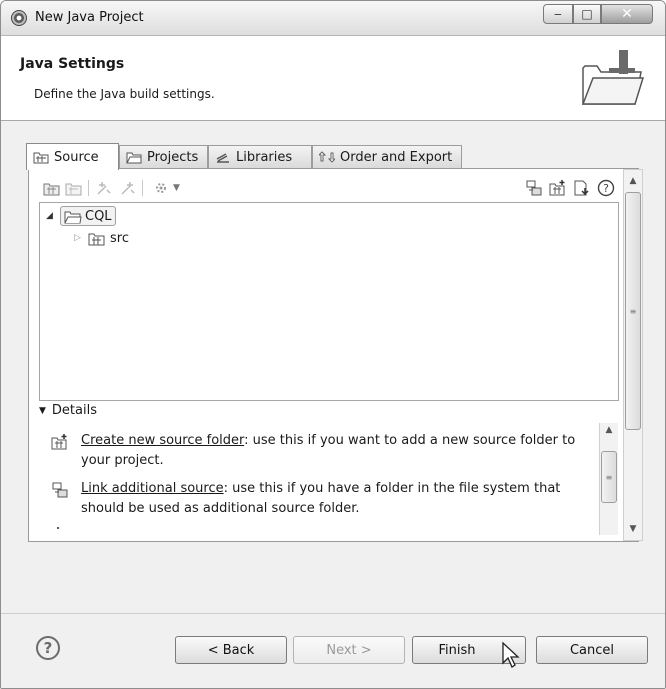 Image resolution: width=666 pixels, height=689 pixels. What do you see at coordinates (89, 17) in the screenshot?
I see `window-title: New Java Project` at bounding box center [89, 17].